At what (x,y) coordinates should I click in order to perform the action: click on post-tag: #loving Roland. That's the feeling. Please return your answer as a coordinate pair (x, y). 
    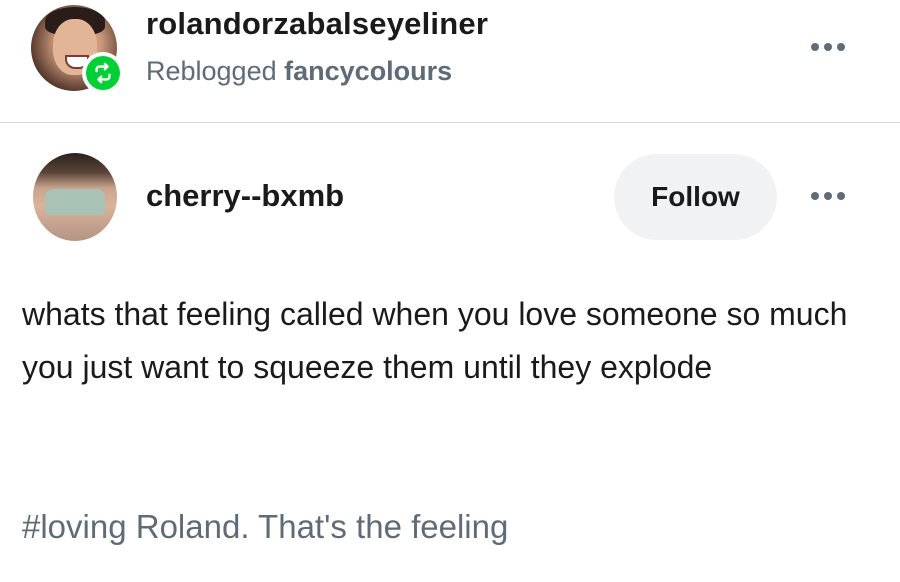
    Looking at the image, I should click on (265, 527).